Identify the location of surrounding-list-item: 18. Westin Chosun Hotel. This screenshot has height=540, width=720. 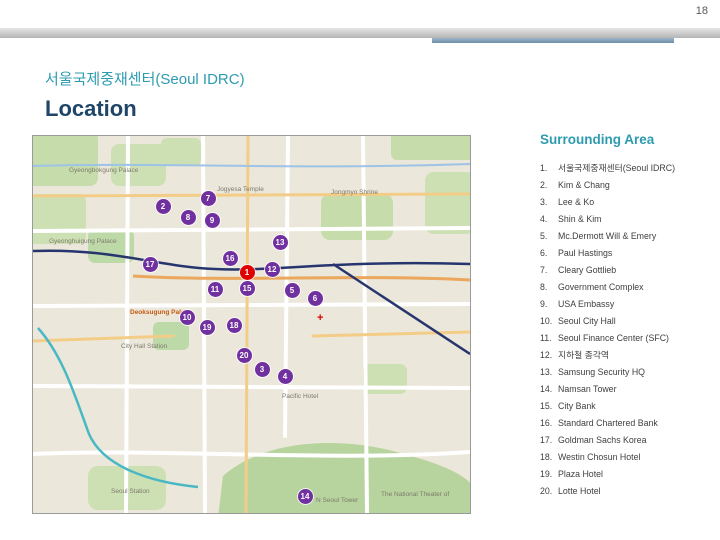
(628, 456).